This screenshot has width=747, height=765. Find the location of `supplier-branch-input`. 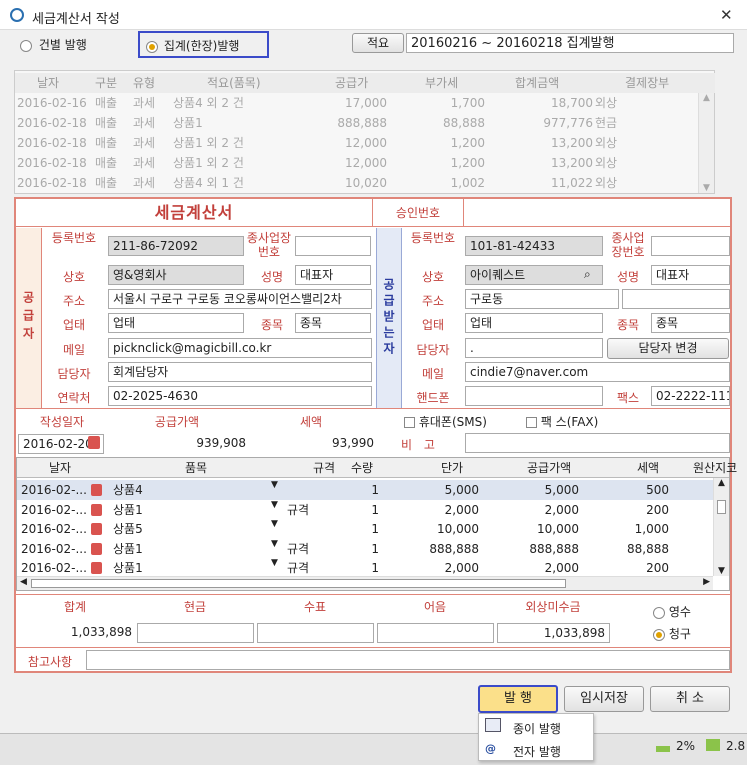

supplier-branch-input is located at coordinates (333, 246).